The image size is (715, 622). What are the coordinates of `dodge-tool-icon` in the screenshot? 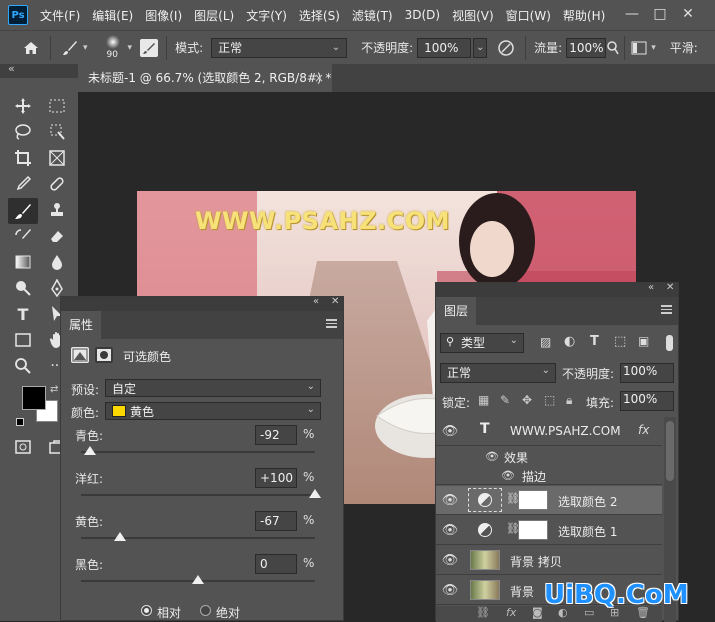 It's located at (23, 288).